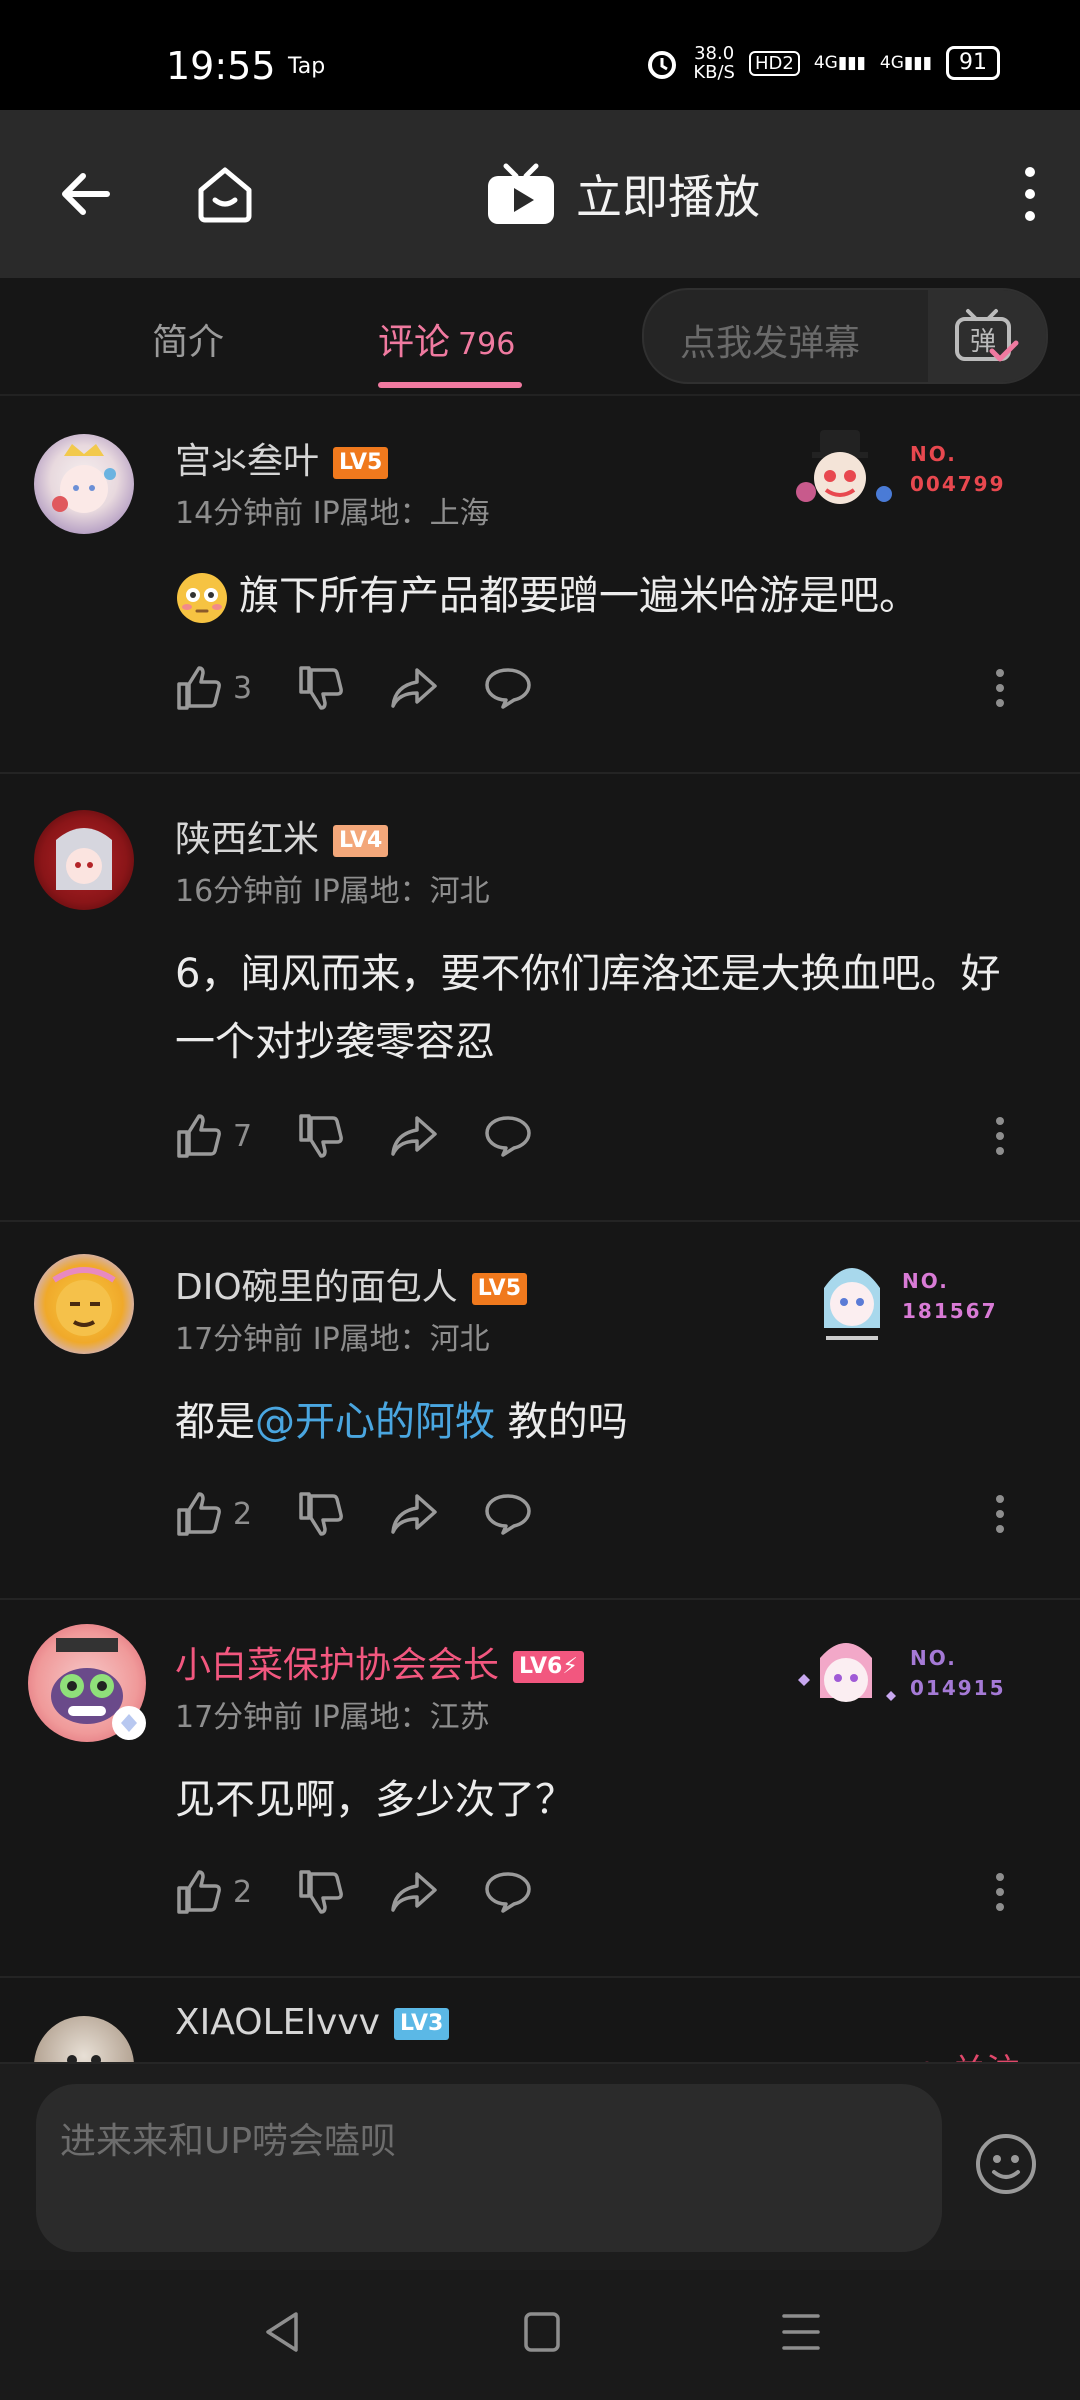 The width and height of the screenshot is (1080, 2400). What do you see at coordinates (590, 1514) in the screenshot?
I see `comment-actions: 2` at bounding box center [590, 1514].